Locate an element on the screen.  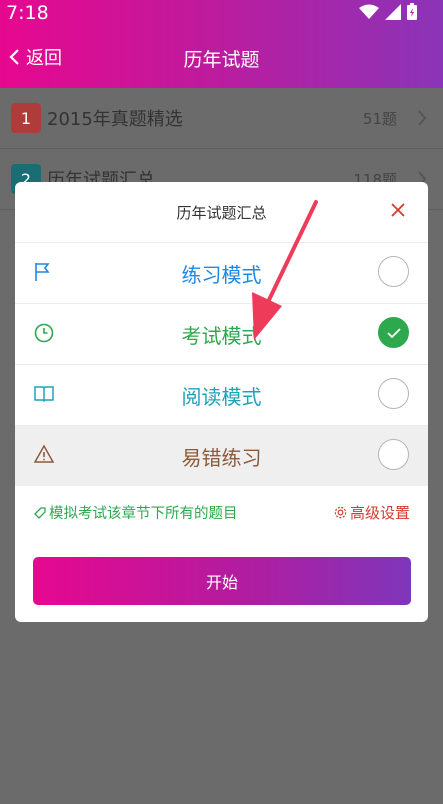
mode-label: 阅读模式 is located at coordinates (221, 397).